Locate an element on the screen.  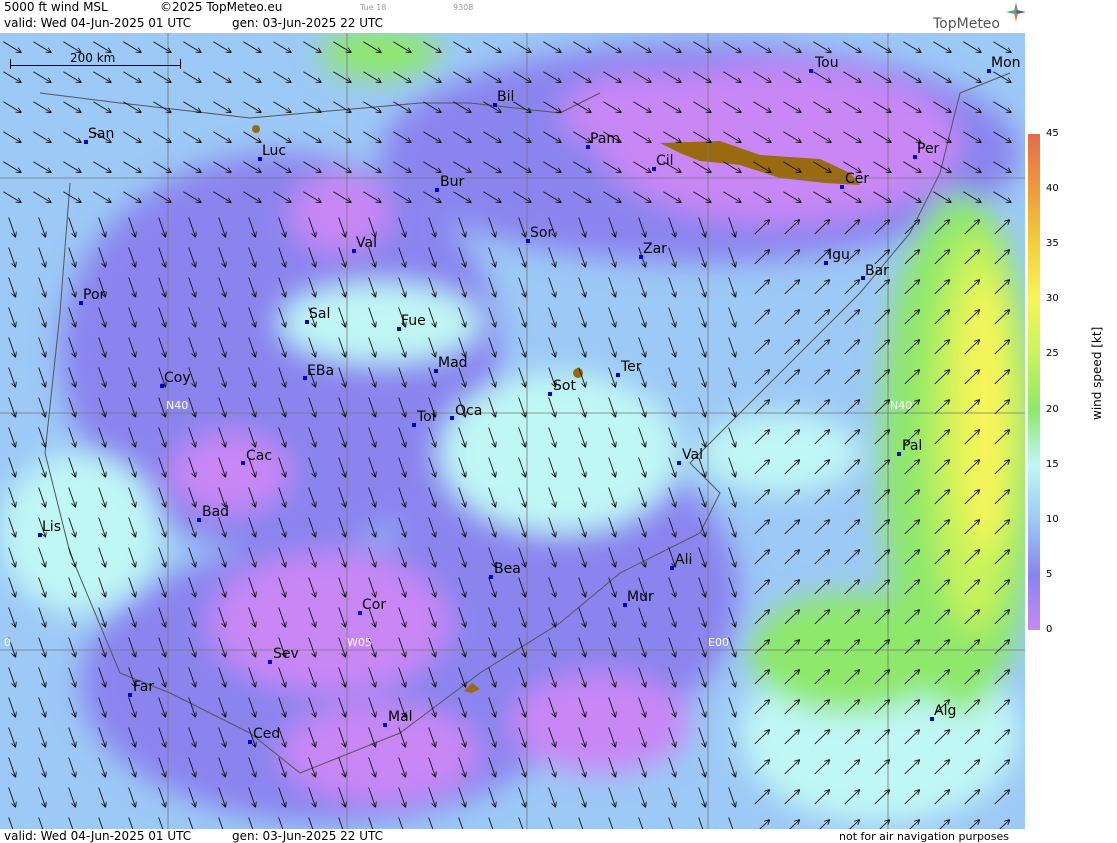
product-title: 5000 ft wind MSL is located at coordinates (56, 7).